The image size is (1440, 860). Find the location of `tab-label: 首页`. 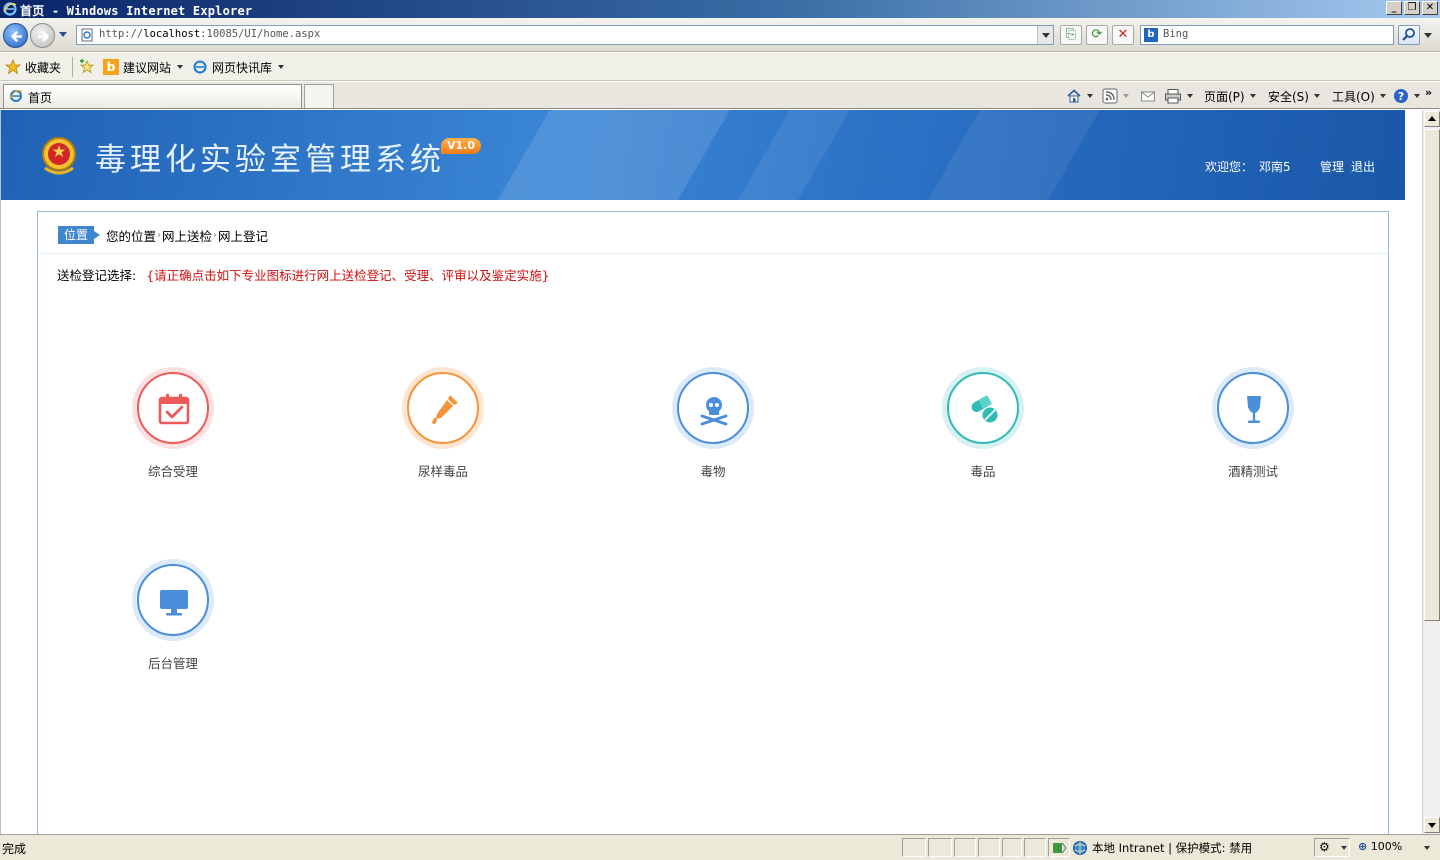

tab-label: 首页 is located at coordinates (40, 98).